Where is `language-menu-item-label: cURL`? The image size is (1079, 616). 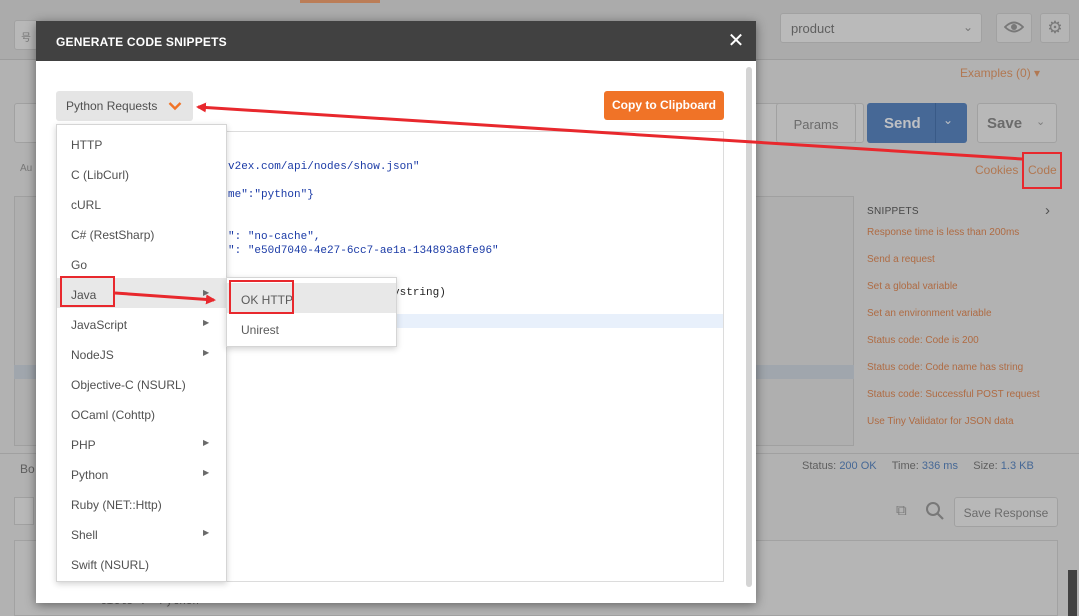
language-menu-item-label: cURL is located at coordinates (86, 205).